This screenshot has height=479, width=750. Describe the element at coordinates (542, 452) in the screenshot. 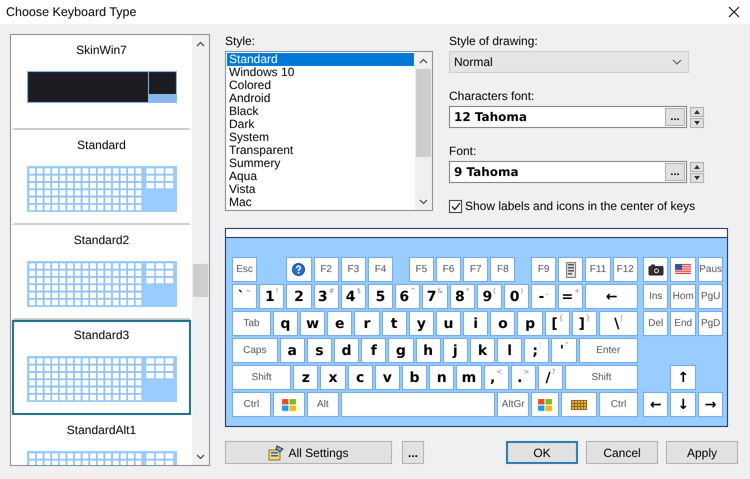

I see `ok-button: OK` at that location.